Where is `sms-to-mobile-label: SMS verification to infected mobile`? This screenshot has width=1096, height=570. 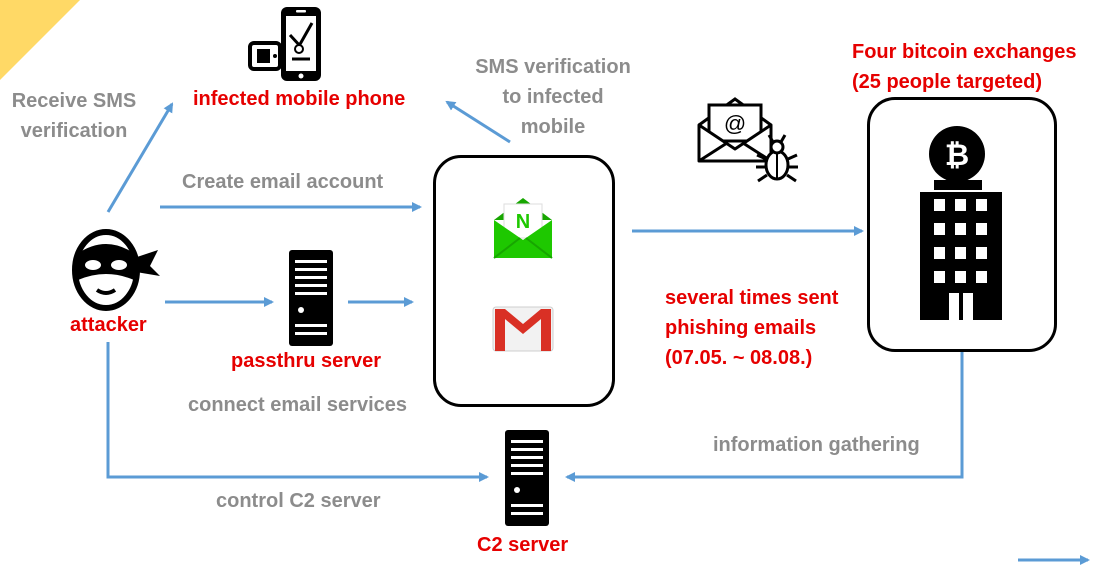
sms-to-mobile-label: SMS verification to infected mobile is located at coordinates (553, 97).